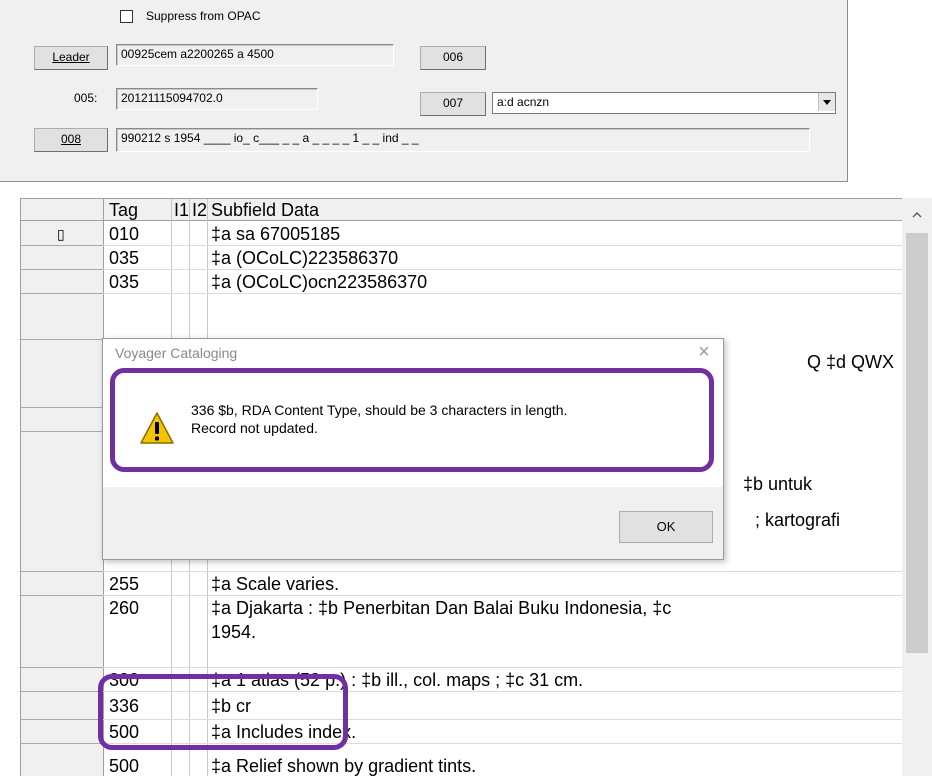 This screenshot has width=932, height=776. What do you see at coordinates (275, 234) in the screenshot?
I see `row-data: ‡a sa 67005185` at bounding box center [275, 234].